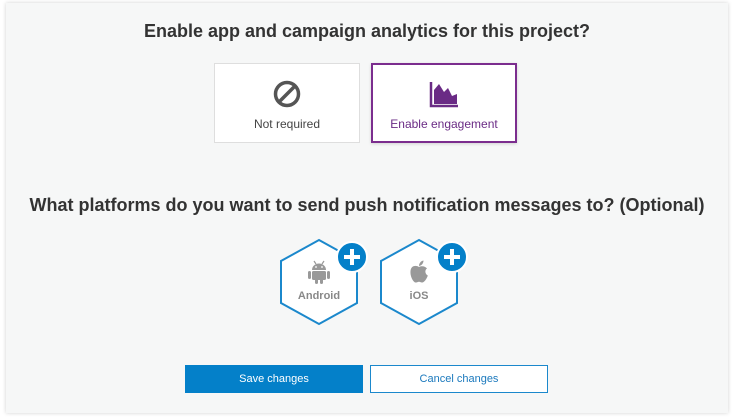  I want to click on platform-label: Android, so click(319, 296).